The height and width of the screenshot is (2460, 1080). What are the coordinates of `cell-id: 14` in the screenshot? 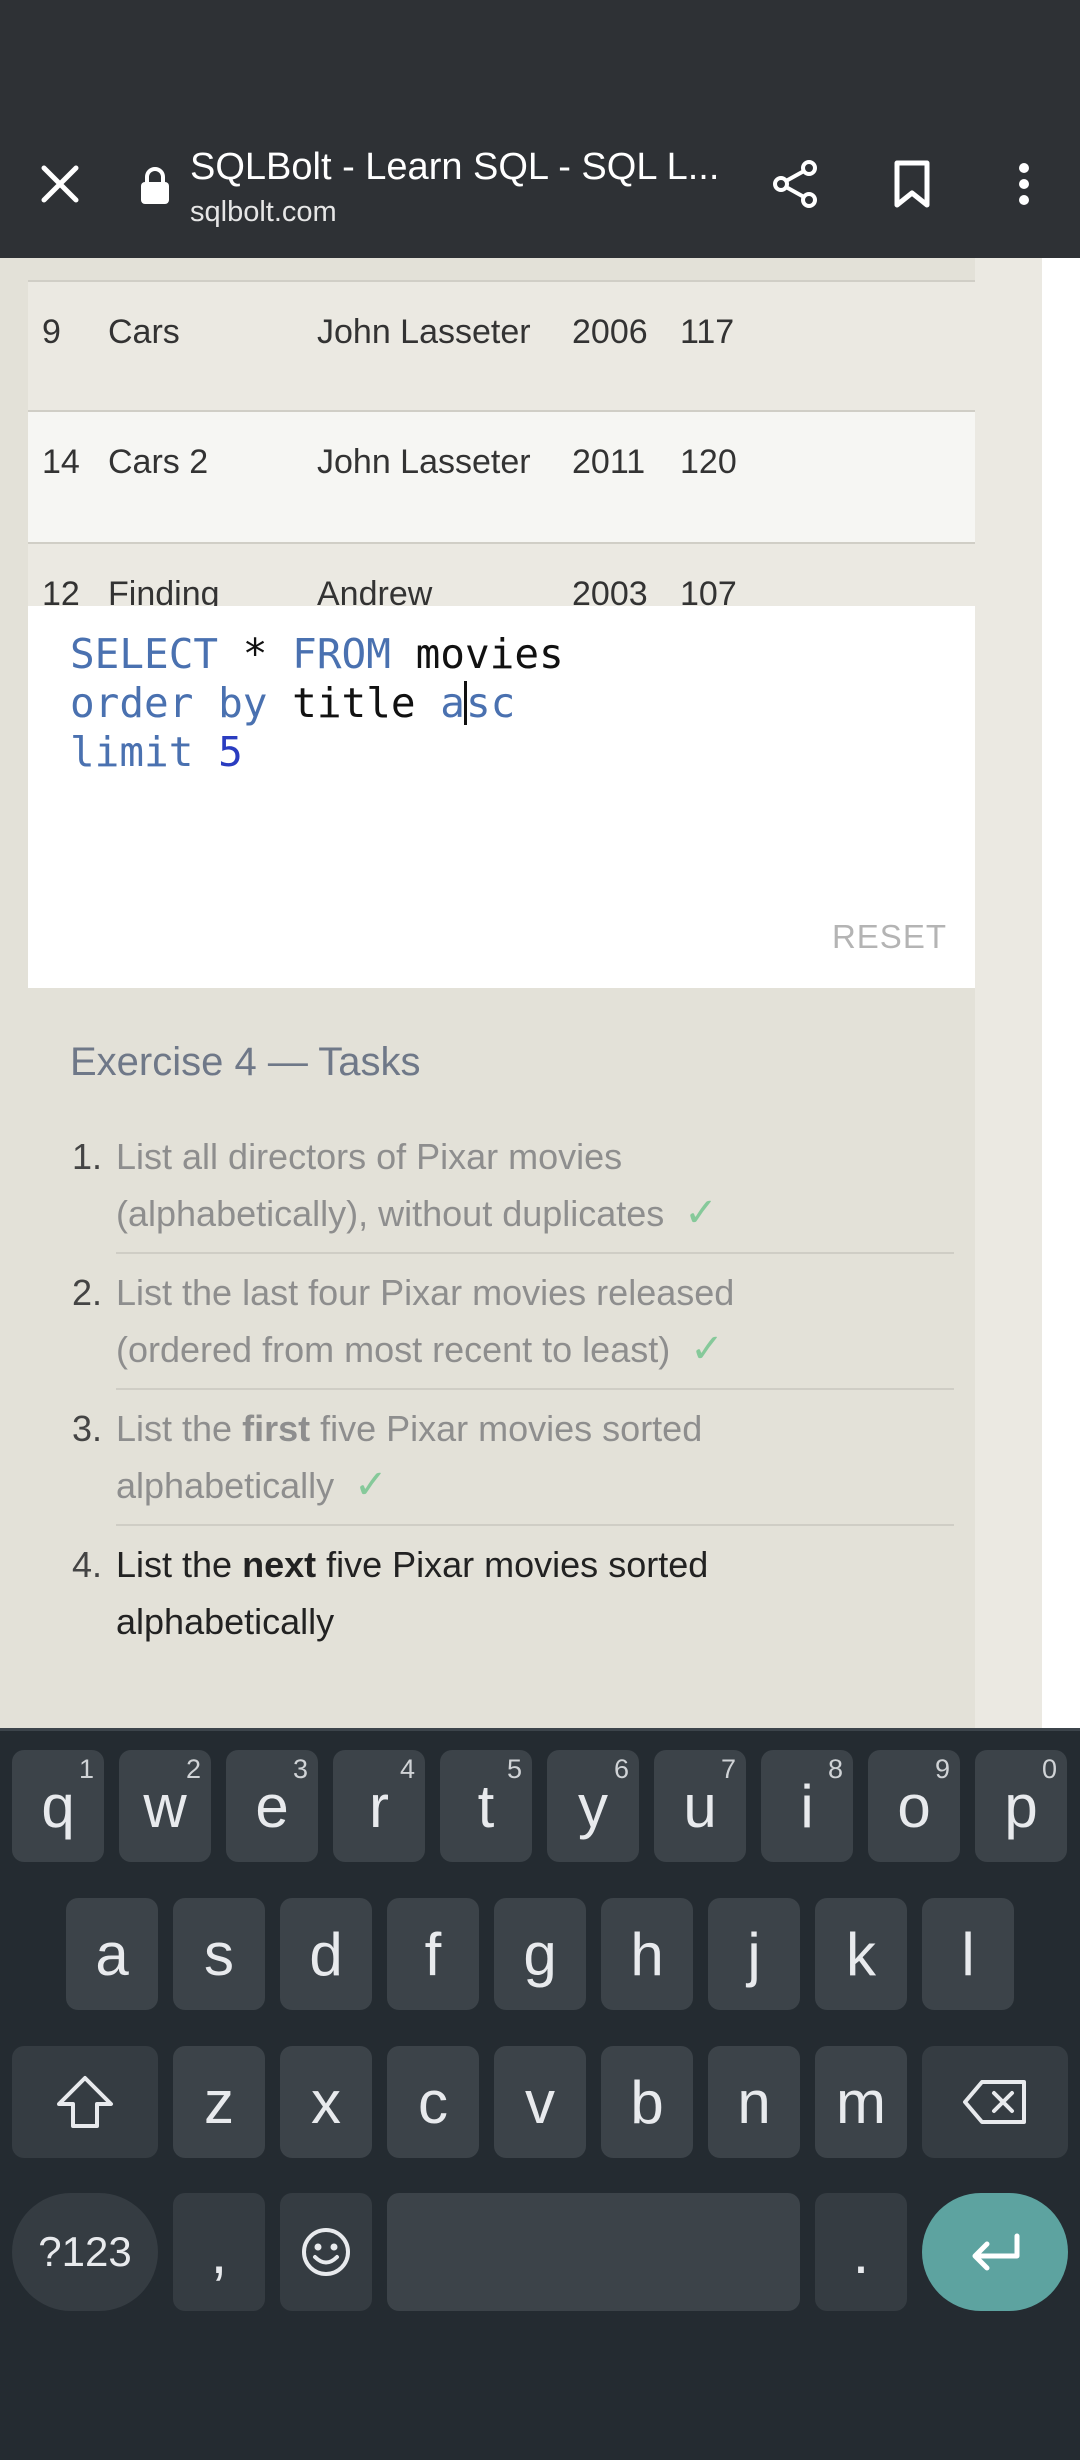 It's located at (61, 462).